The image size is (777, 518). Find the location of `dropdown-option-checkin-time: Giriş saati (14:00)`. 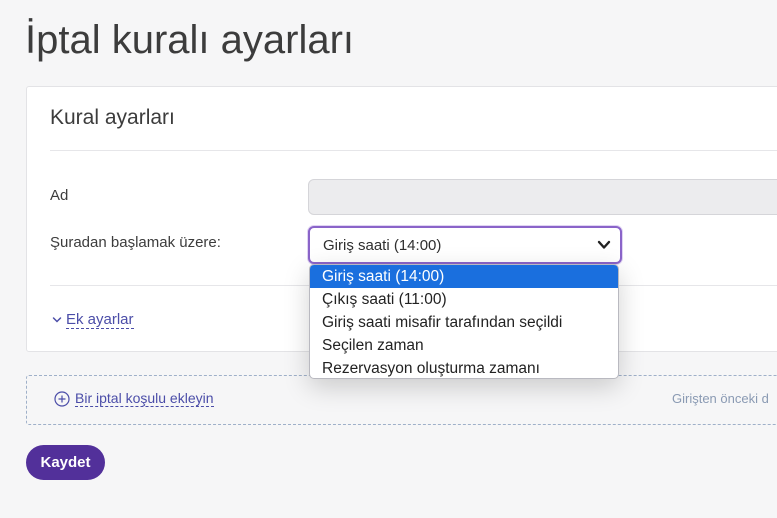

dropdown-option-checkin-time: Giriş saati (14:00) is located at coordinates (464, 276).